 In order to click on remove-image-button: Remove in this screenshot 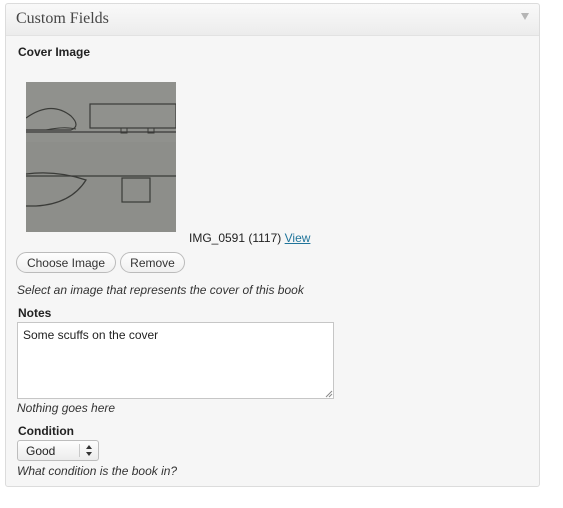, I will do `click(152, 262)`.